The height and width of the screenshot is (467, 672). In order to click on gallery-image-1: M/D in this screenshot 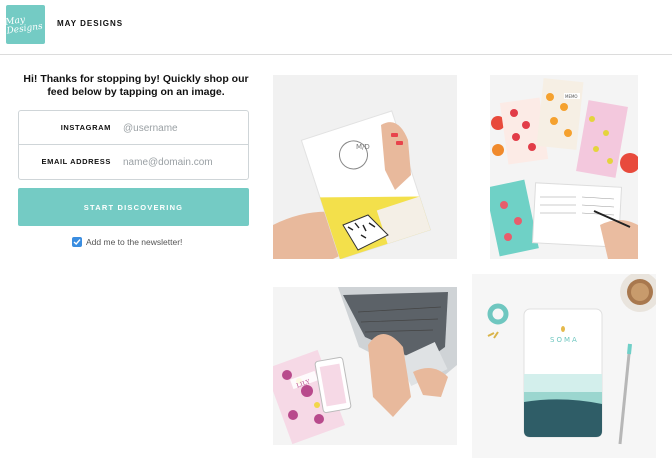, I will do `click(365, 167)`.